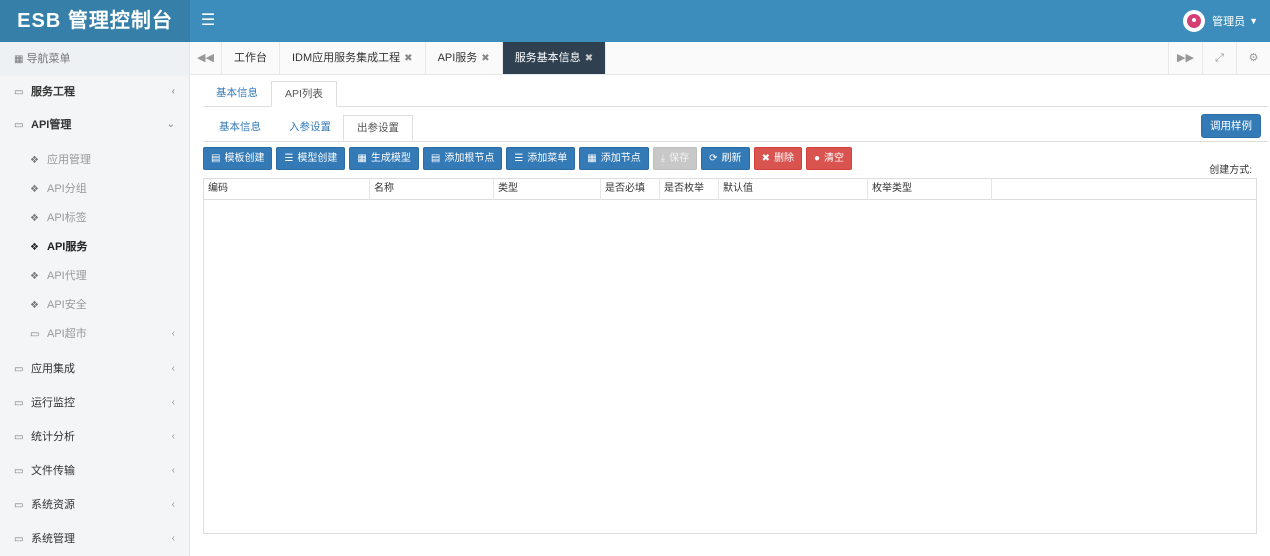 This screenshot has height=556, width=1270. What do you see at coordinates (777, 158) in the screenshot?
I see `delete-button: ✖ 删除` at bounding box center [777, 158].